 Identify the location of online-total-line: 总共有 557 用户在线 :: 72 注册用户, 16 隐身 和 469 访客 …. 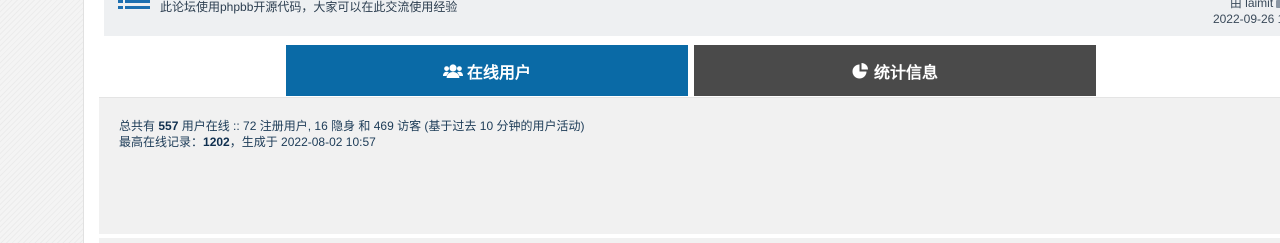
(352, 126).